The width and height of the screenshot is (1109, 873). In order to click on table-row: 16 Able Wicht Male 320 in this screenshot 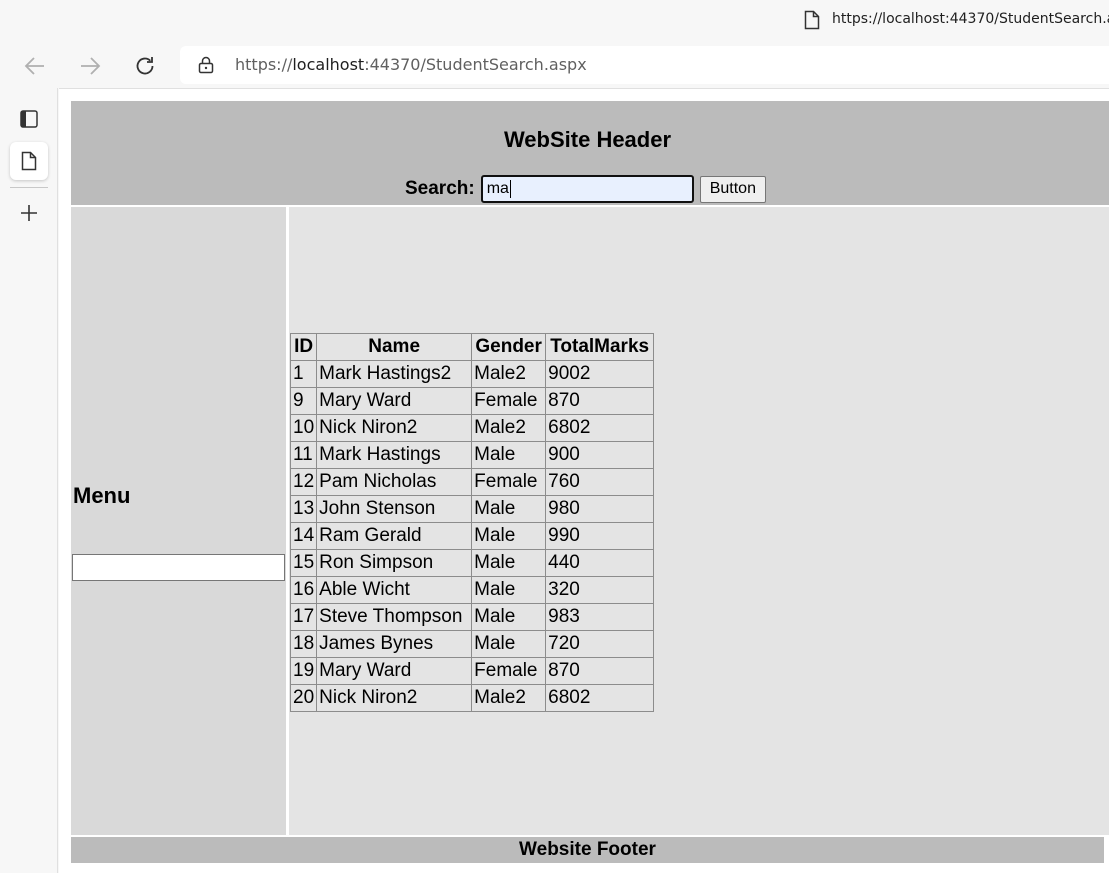, I will do `click(472, 590)`.